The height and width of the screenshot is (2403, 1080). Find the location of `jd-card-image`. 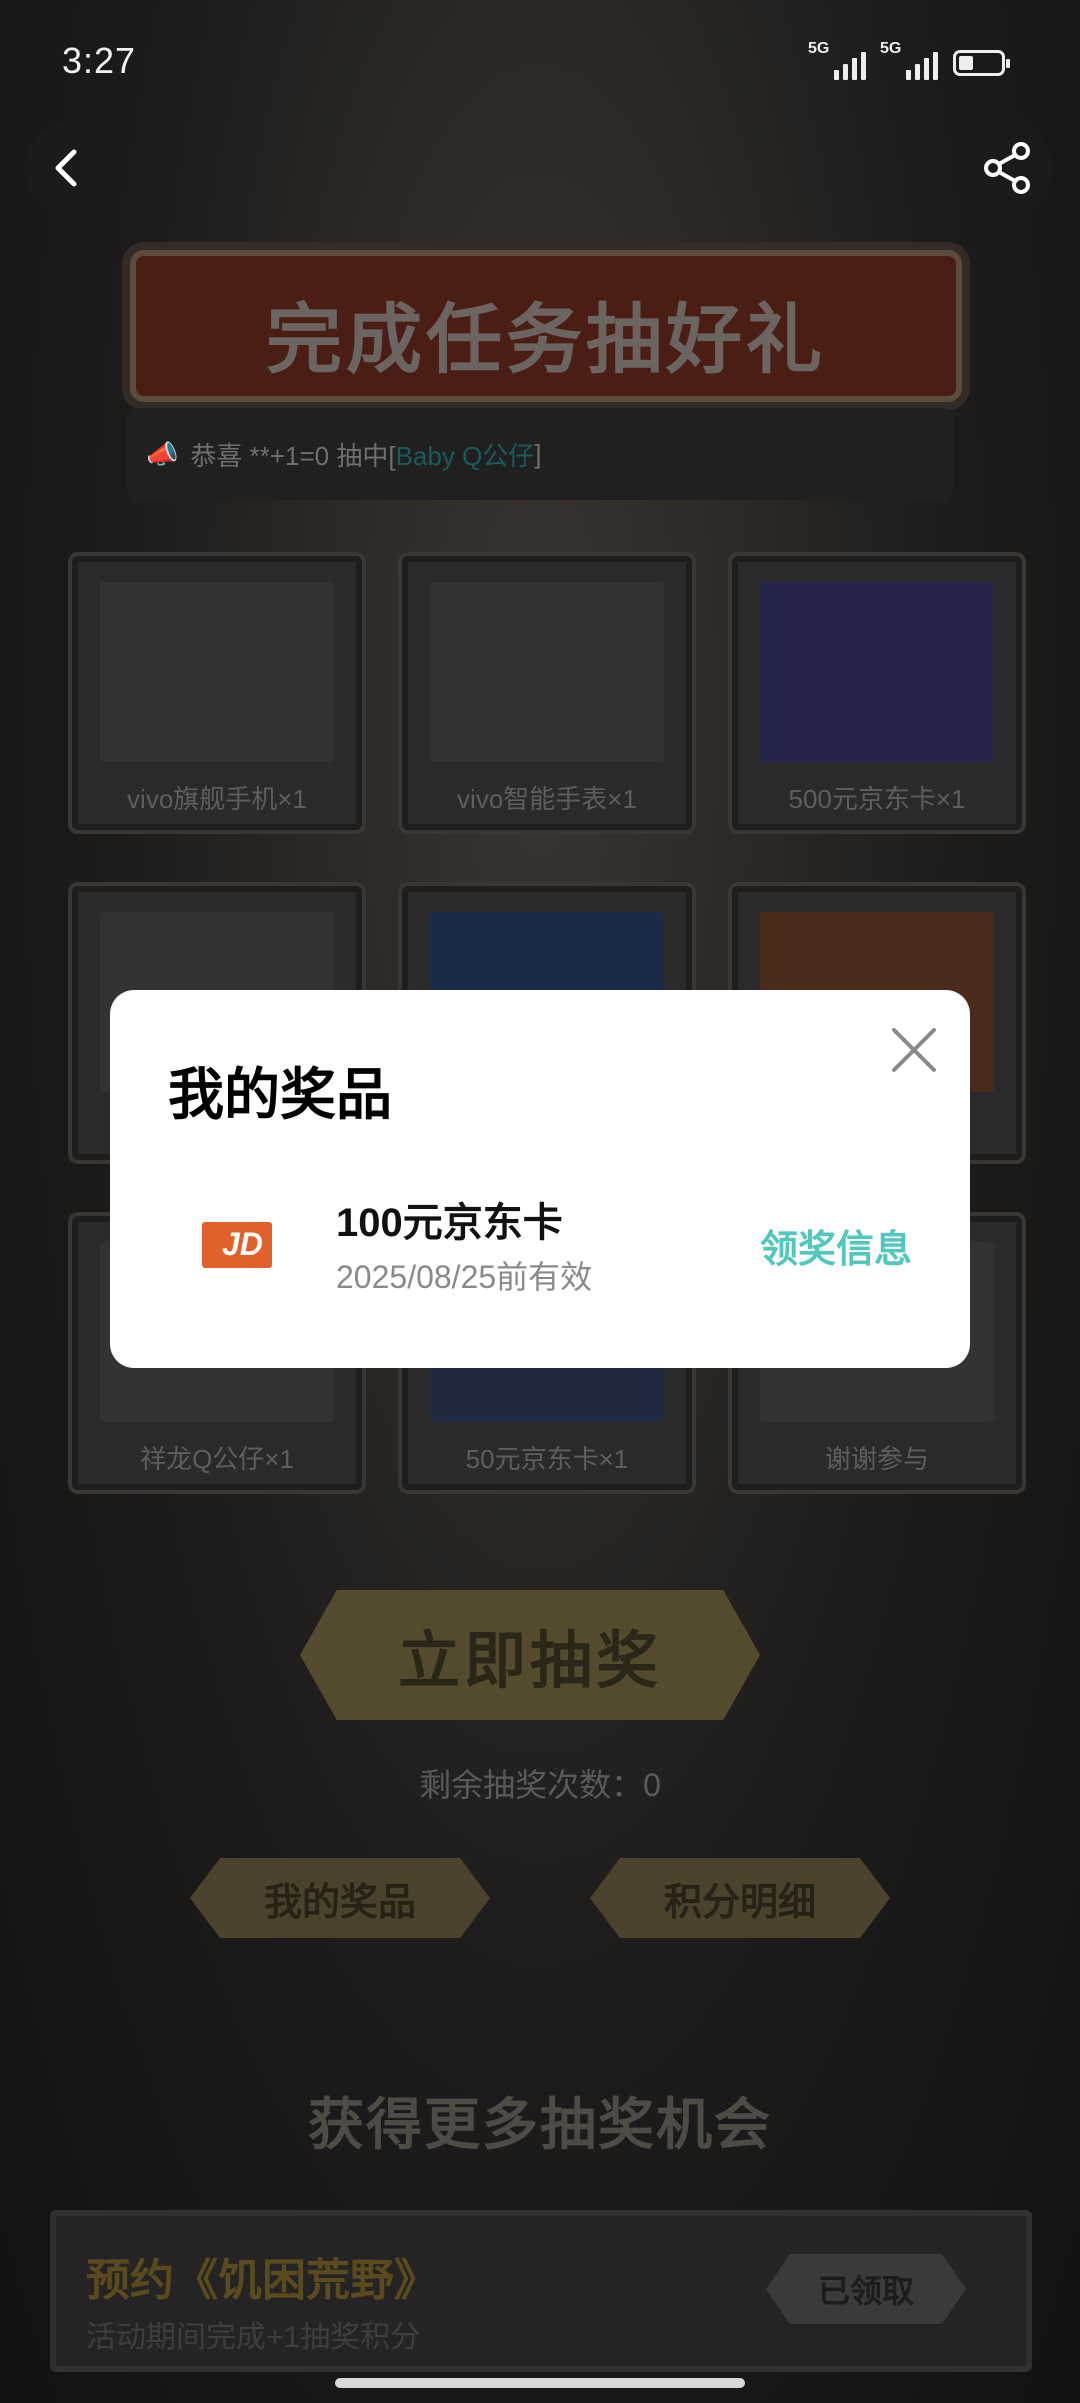

jd-card-image is located at coordinates (877, 672).